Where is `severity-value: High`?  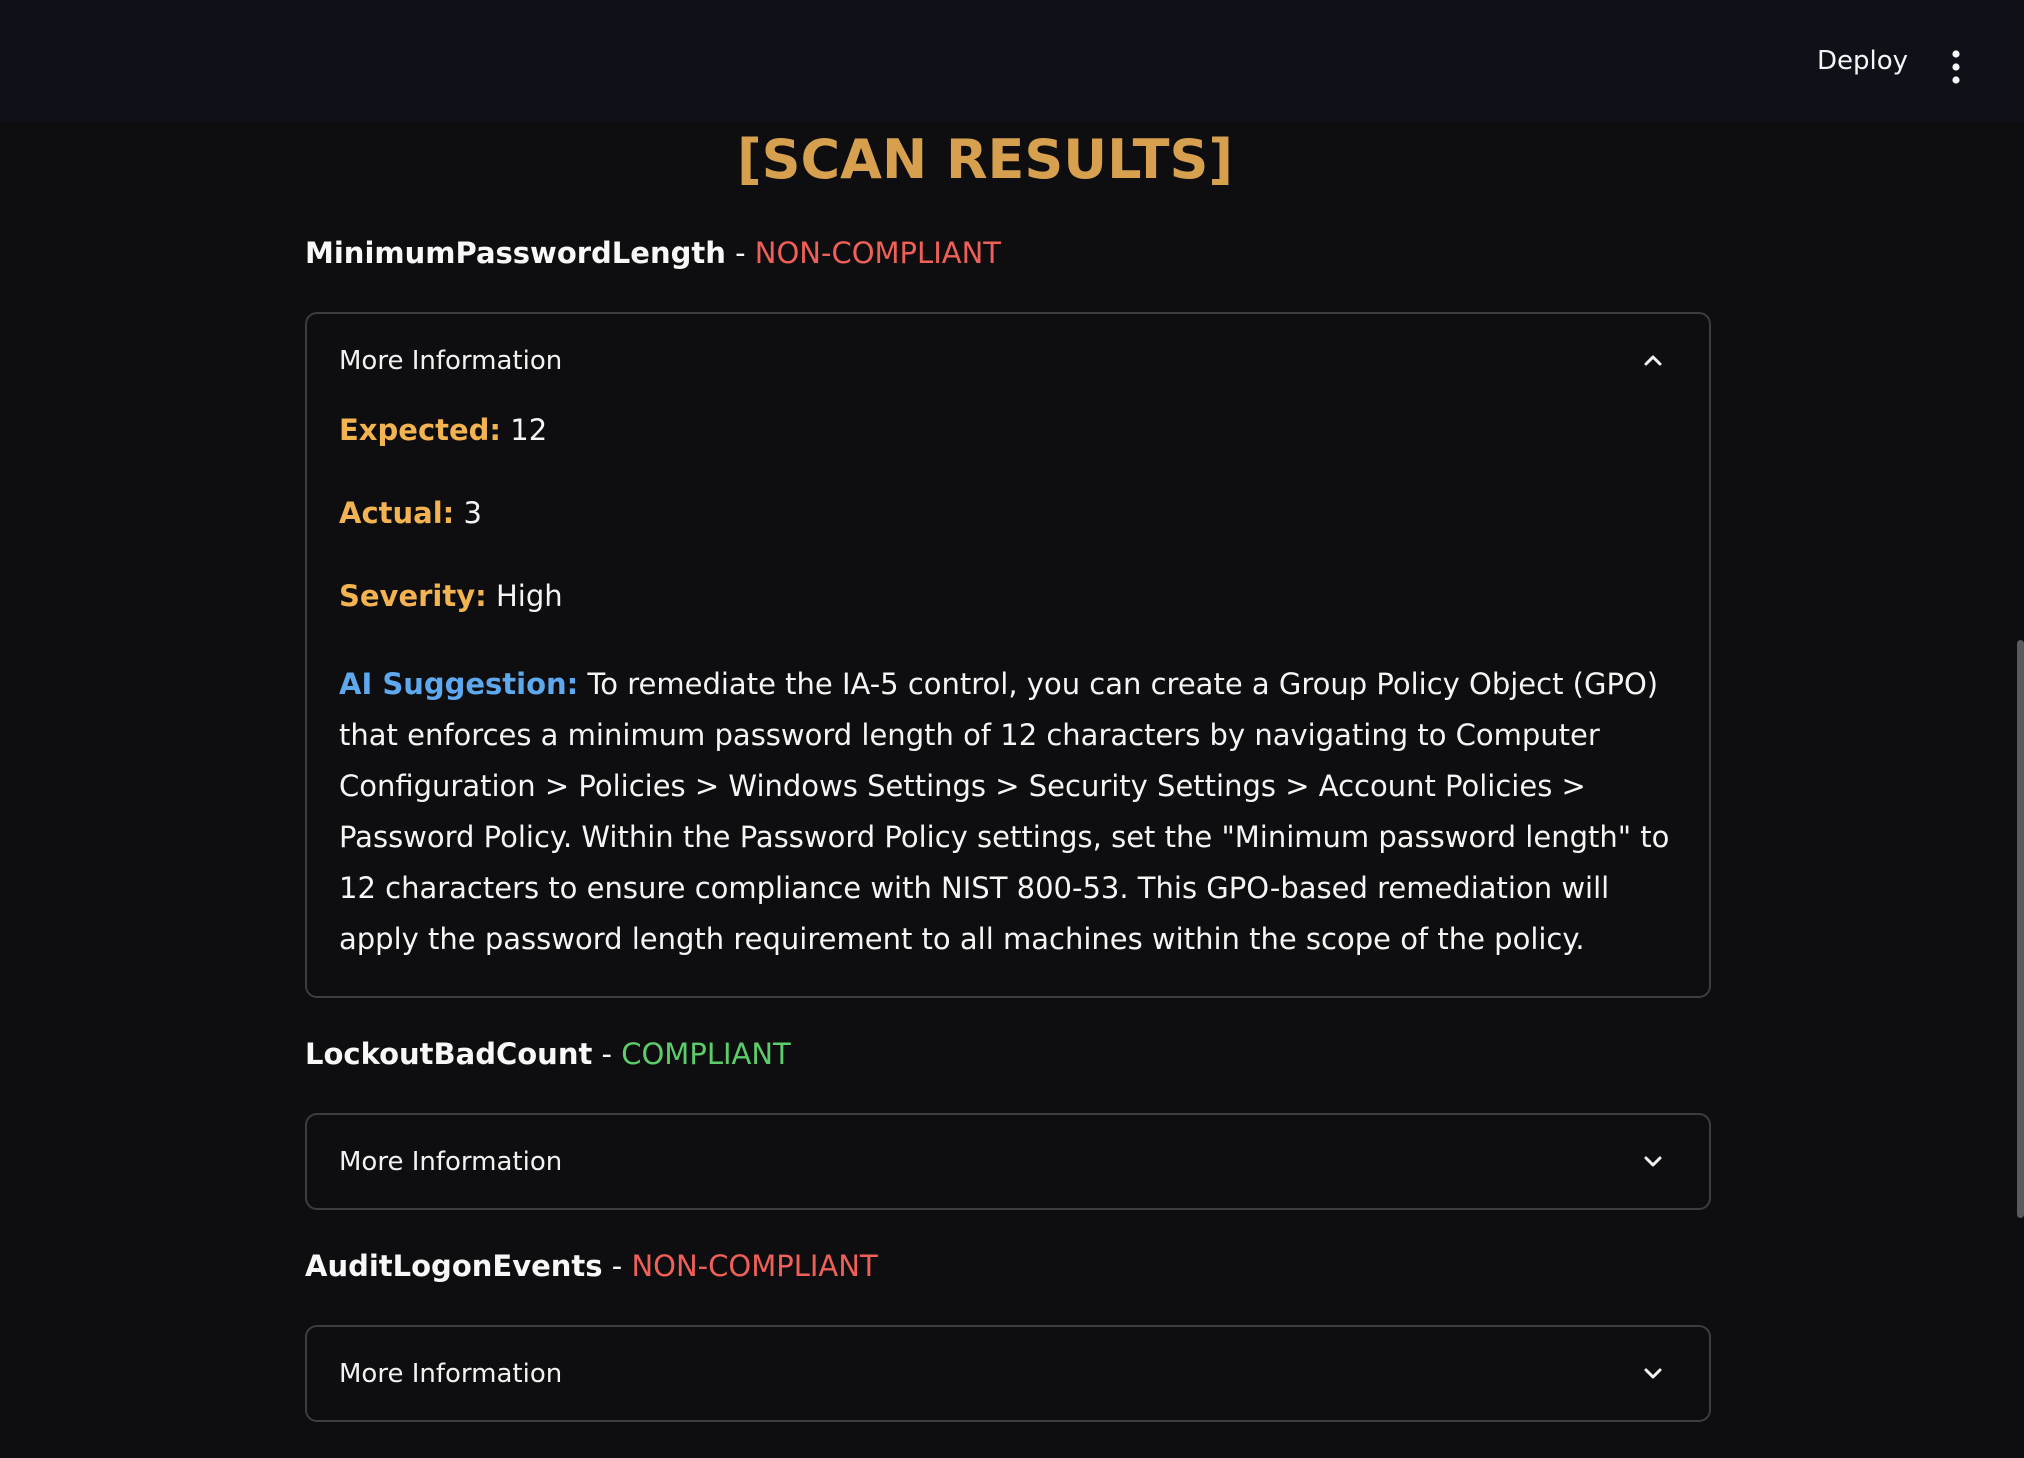 severity-value: High is located at coordinates (529, 596).